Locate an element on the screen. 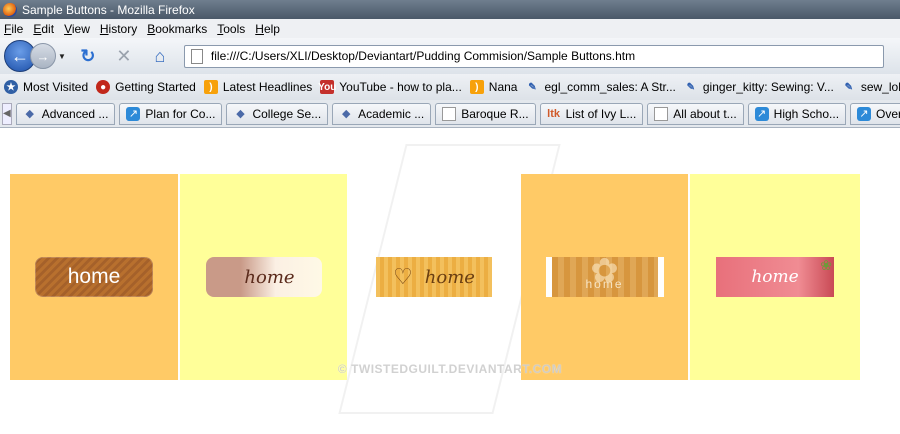  menu-bookmarks: Bookmarks is located at coordinates (177, 29).